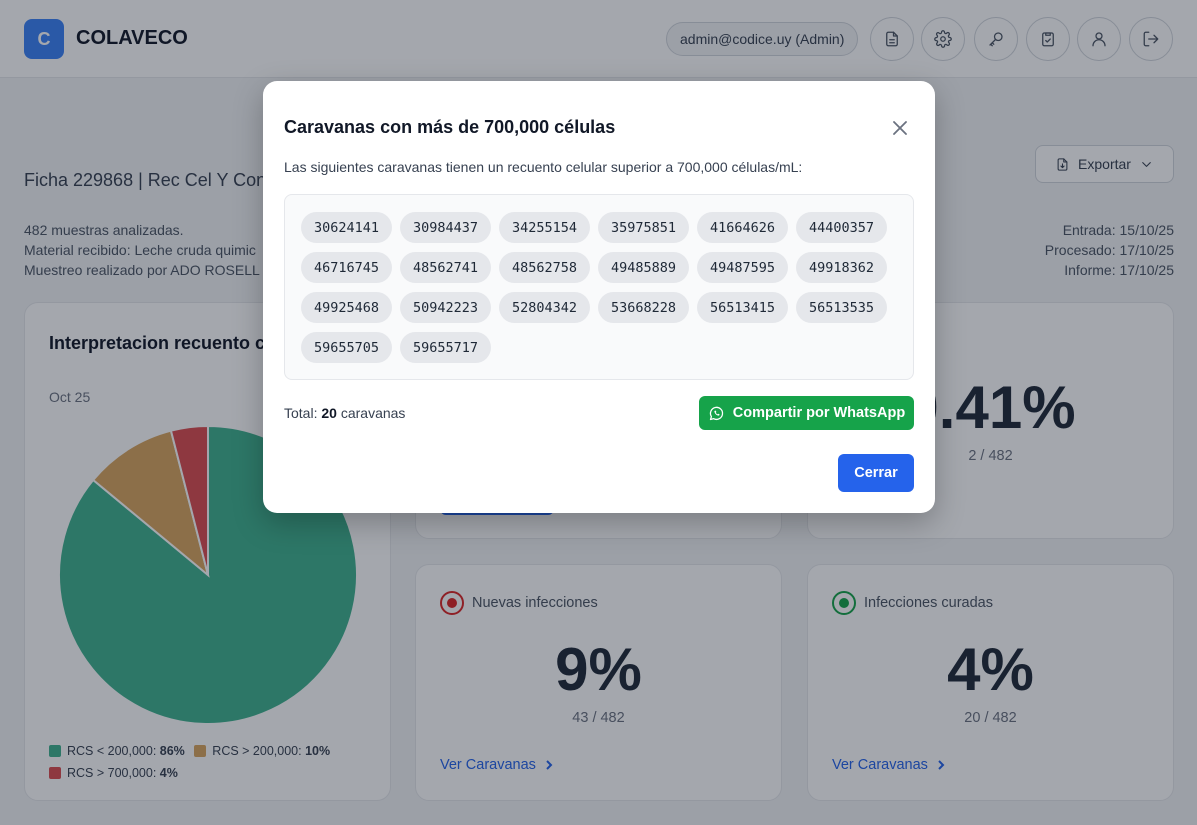 The width and height of the screenshot is (1197, 825). What do you see at coordinates (544, 267) in the screenshot?
I see `caravana-tag: 48562758` at bounding box center [544, 267].